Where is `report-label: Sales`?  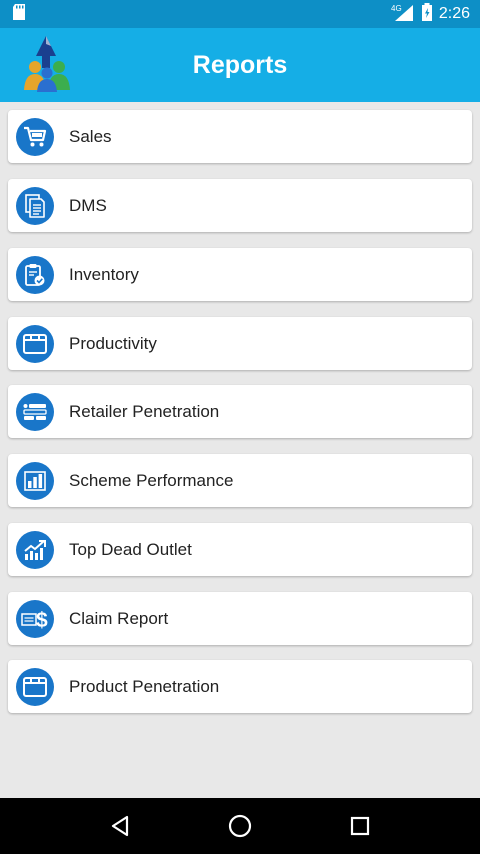
report-label: Sales is located at coordinates (90, 136).